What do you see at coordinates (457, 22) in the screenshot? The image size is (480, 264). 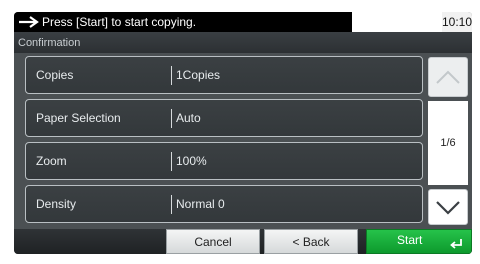 I see `clock: 10:10` at bounding box center [457, 22].